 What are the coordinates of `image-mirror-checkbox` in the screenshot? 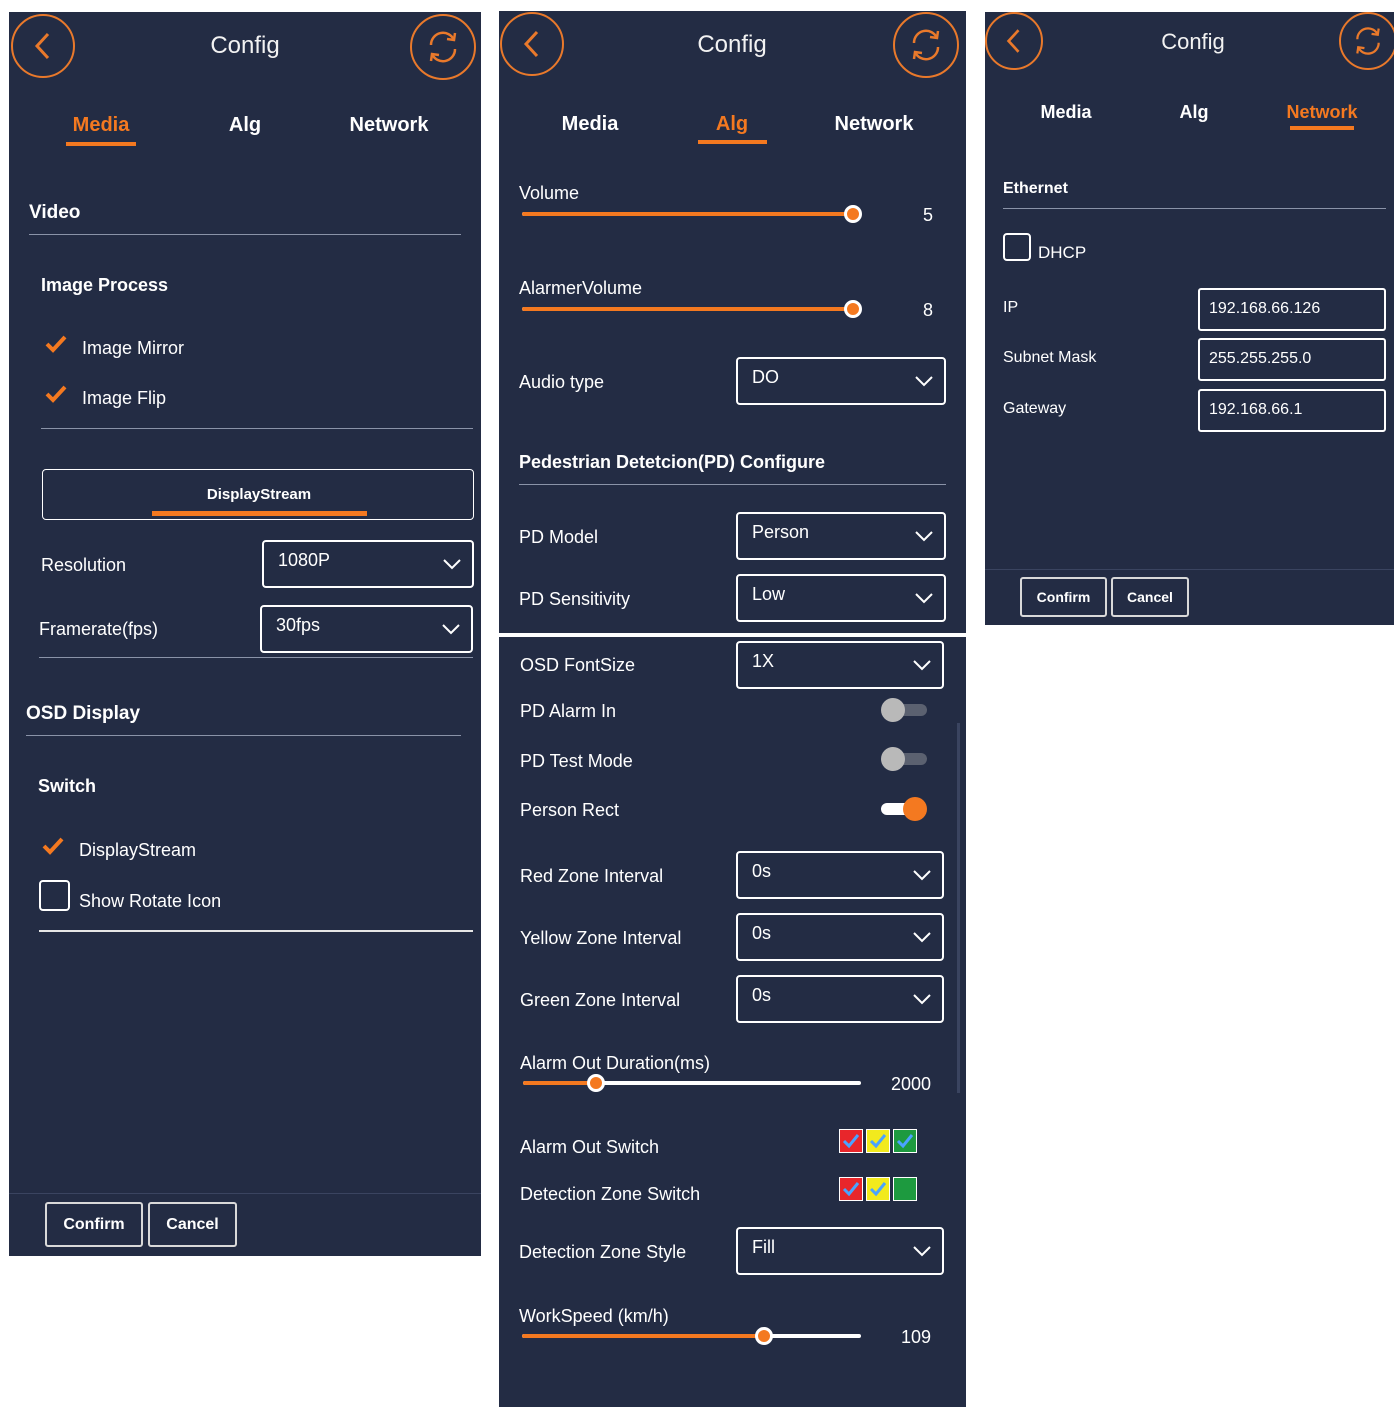 It's located at (56, 344).